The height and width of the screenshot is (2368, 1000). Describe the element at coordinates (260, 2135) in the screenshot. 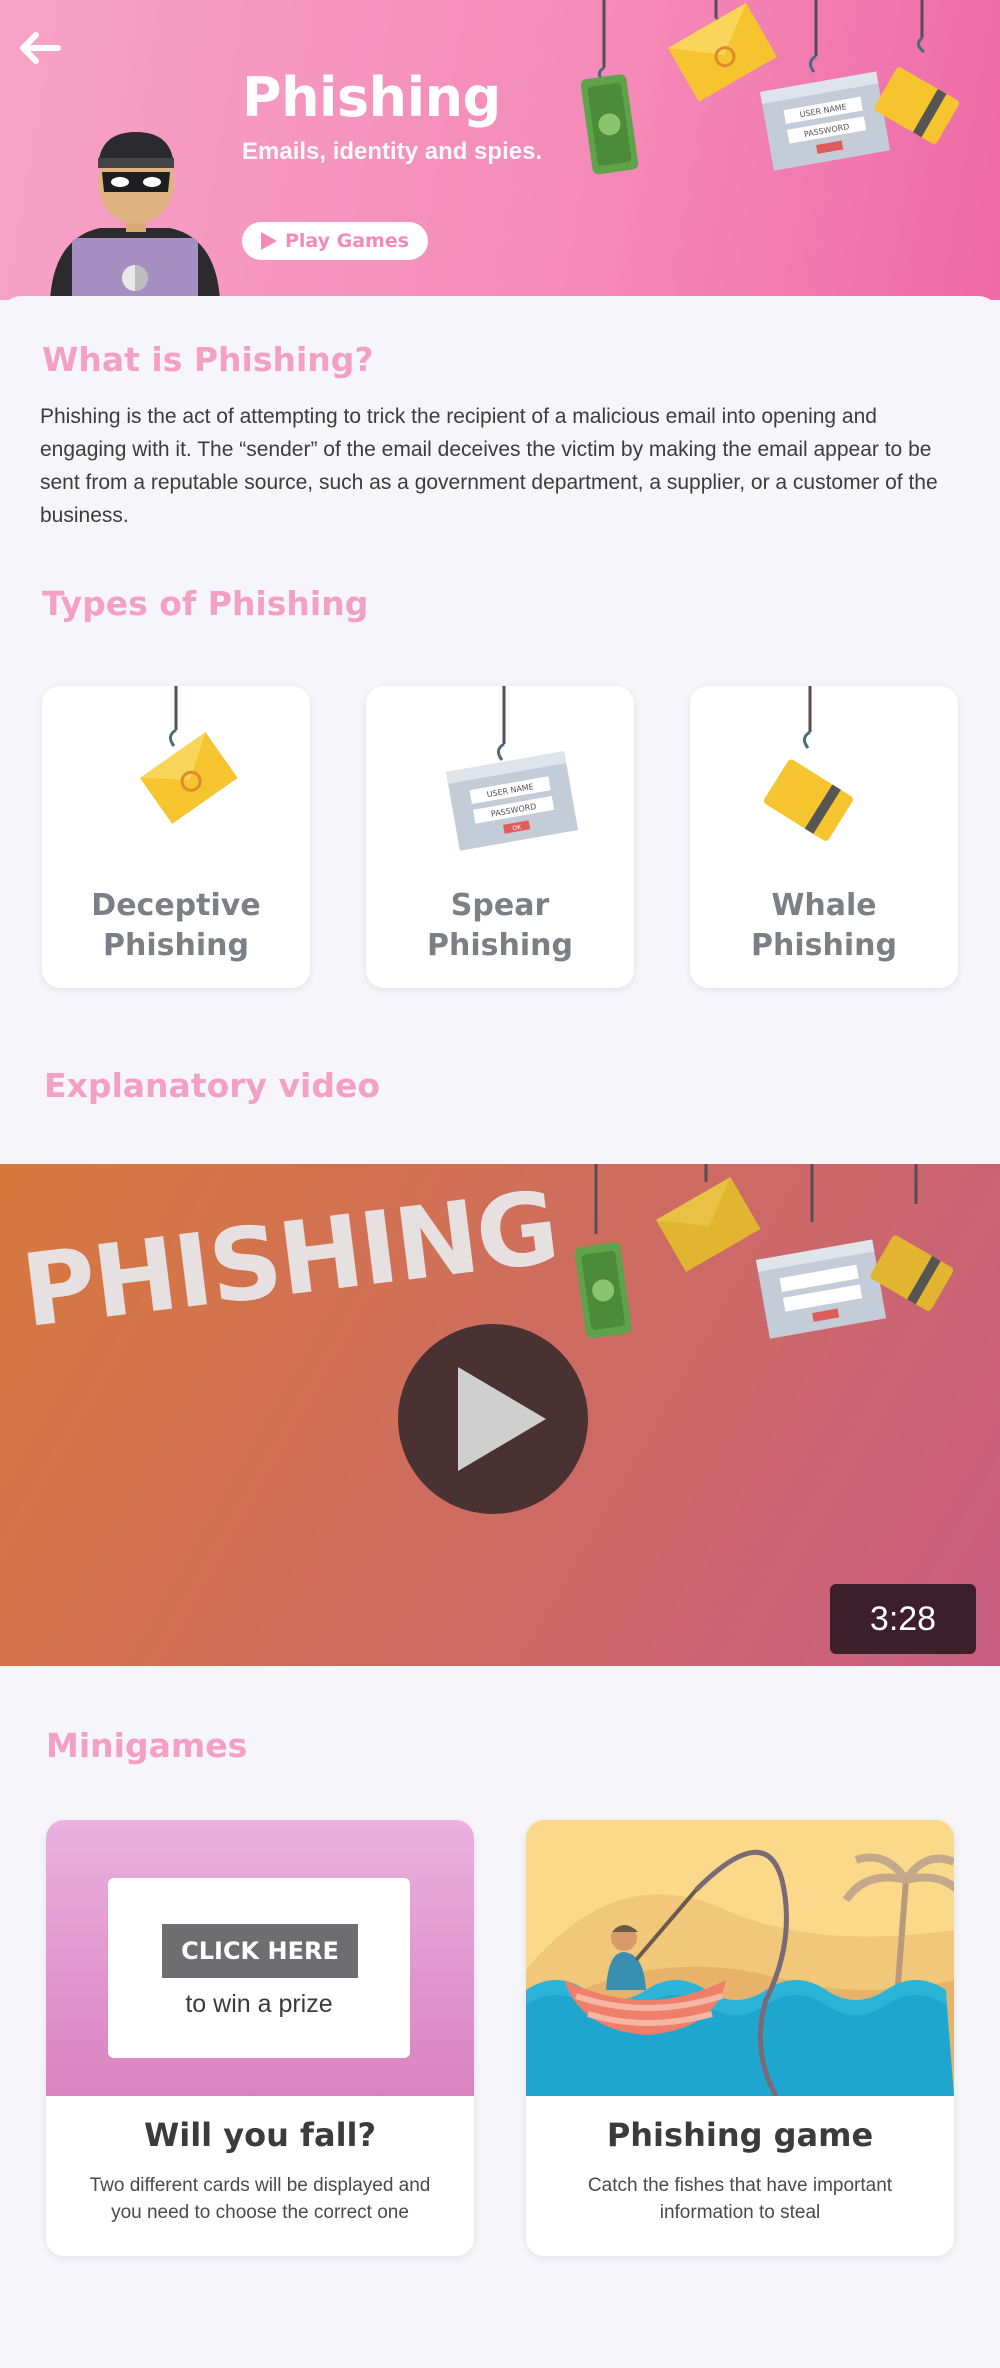

I see `minigame-title: Will you fall?` at that location.